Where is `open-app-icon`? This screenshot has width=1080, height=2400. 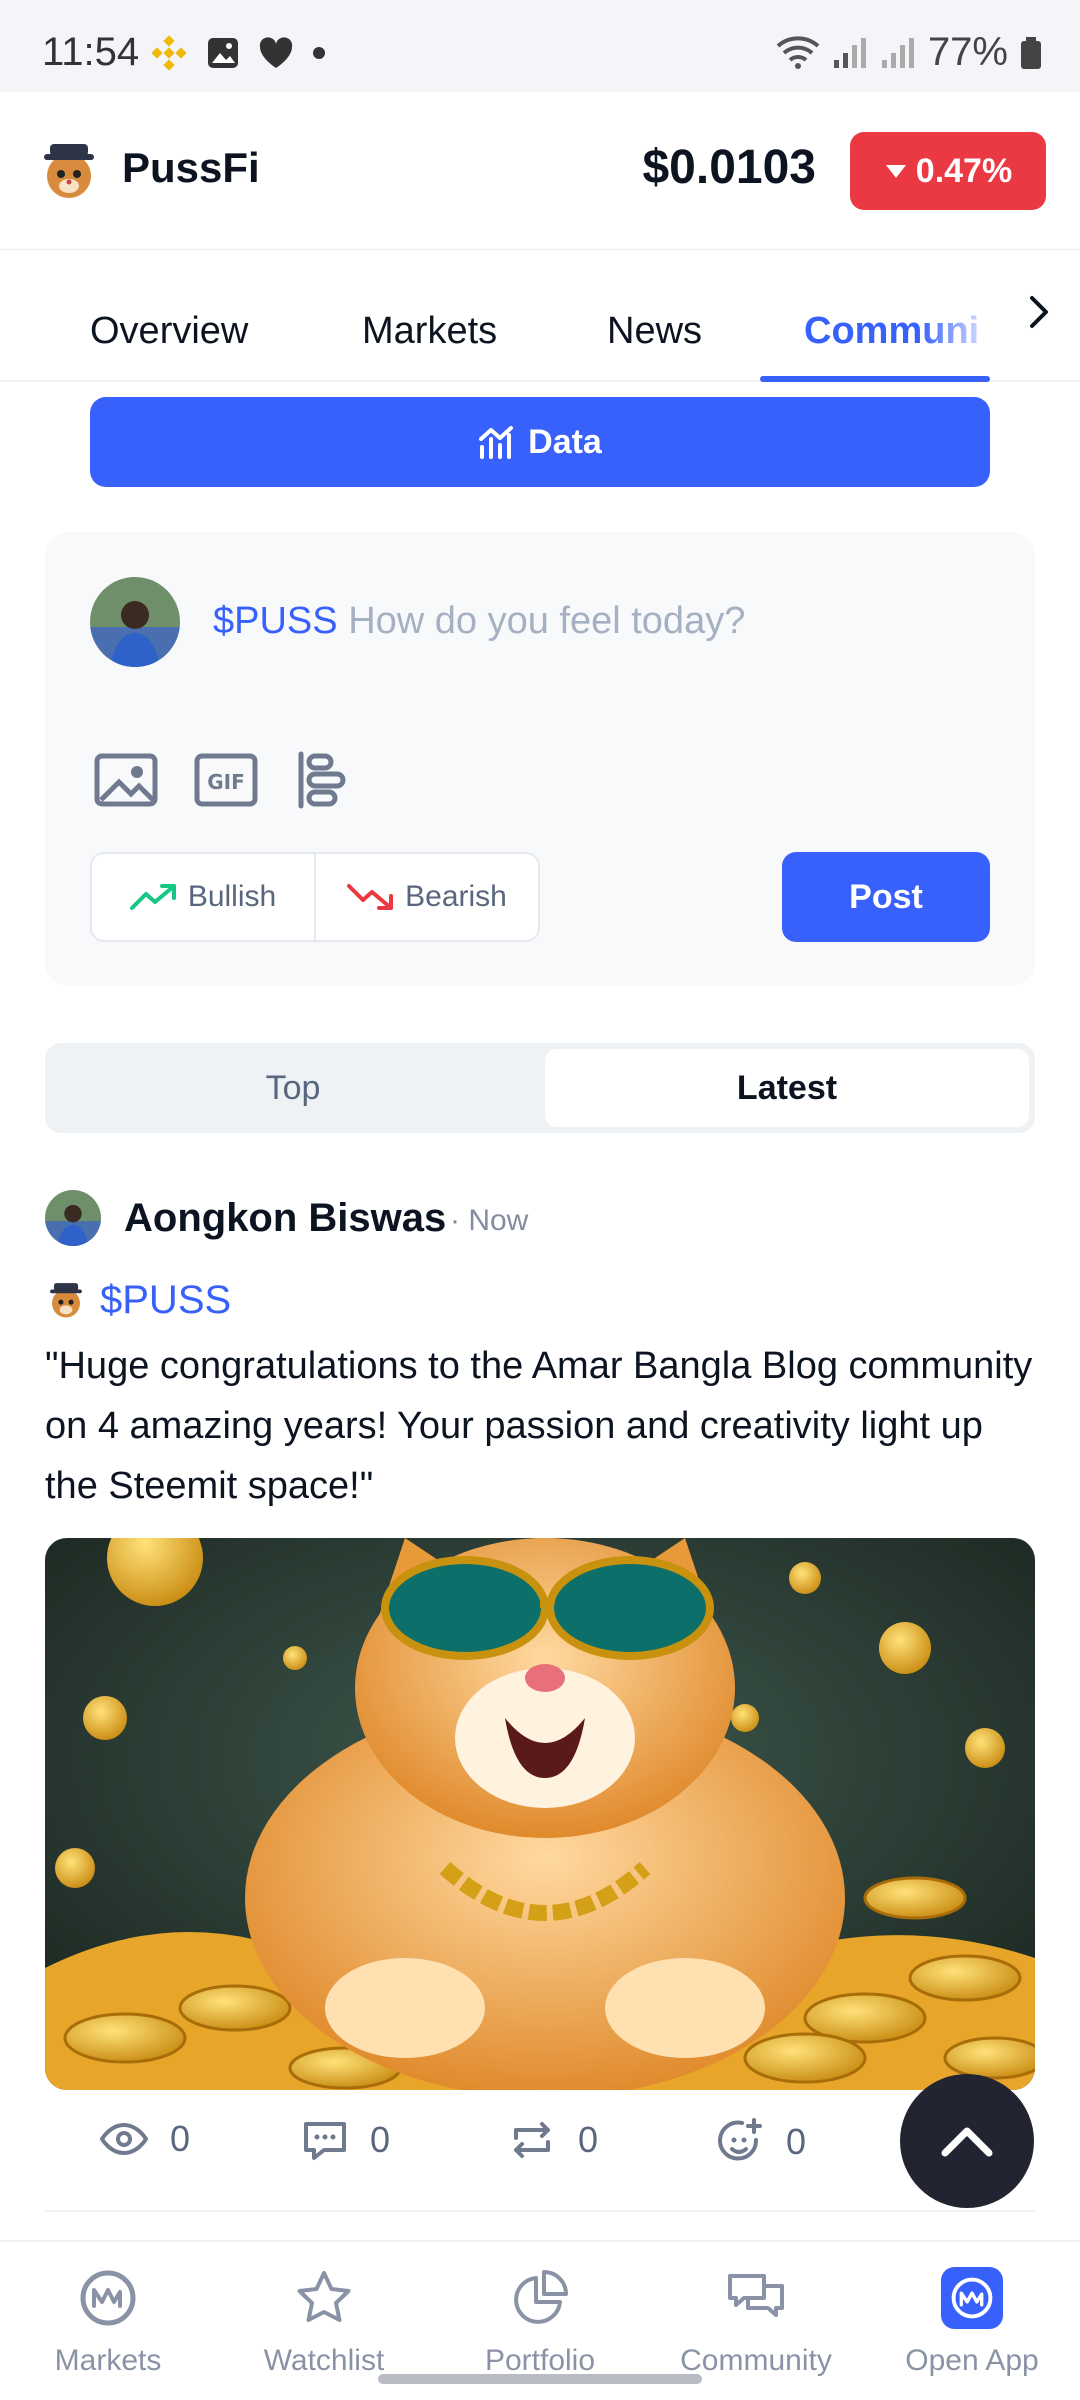
open-app-icon is located at coordinates (972, 2298).